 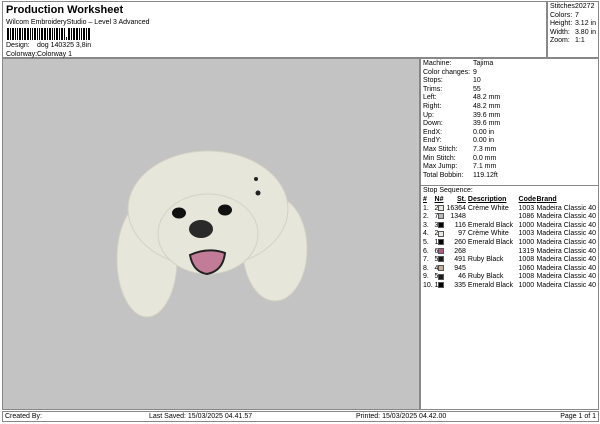 What do you see at coordinates (458, 217) in the screenshot?
I see `cell-st: 1348` at bounding box center [458, 217].